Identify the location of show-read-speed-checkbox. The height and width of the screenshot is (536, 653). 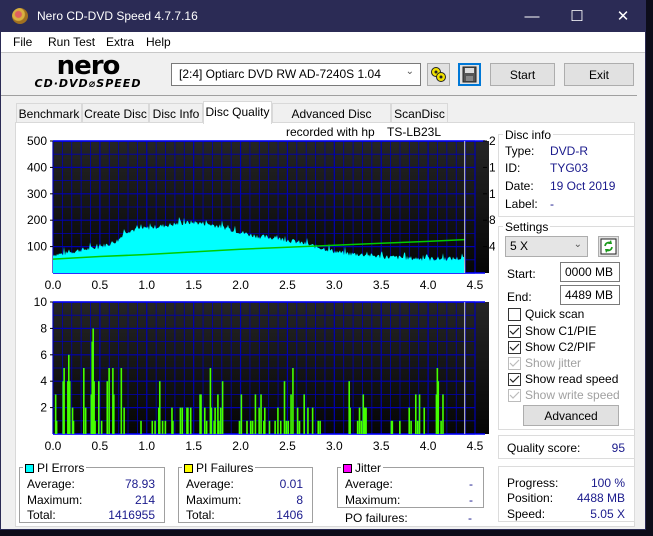
(514, 379).